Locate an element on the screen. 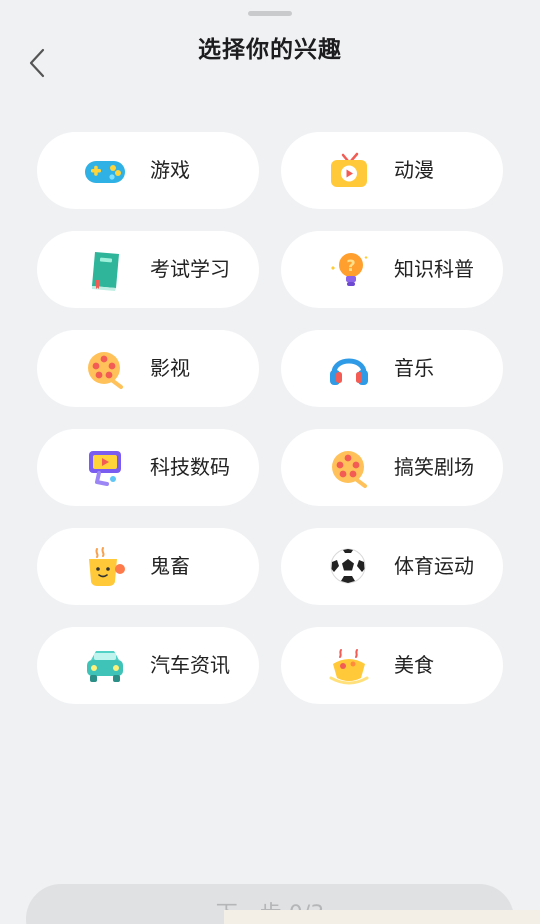  interest-chip-tech: 科技数码 is located at coordinates (148, 467).